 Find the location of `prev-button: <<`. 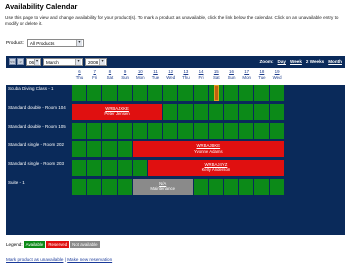

prev-button: << is located at coordinates (12, 61).